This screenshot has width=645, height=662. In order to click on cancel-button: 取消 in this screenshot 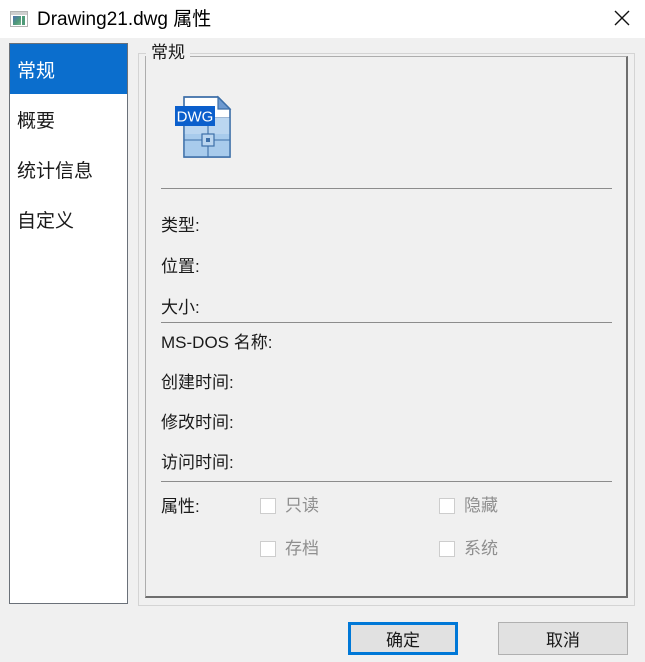, I will do `click(563, 638)`.